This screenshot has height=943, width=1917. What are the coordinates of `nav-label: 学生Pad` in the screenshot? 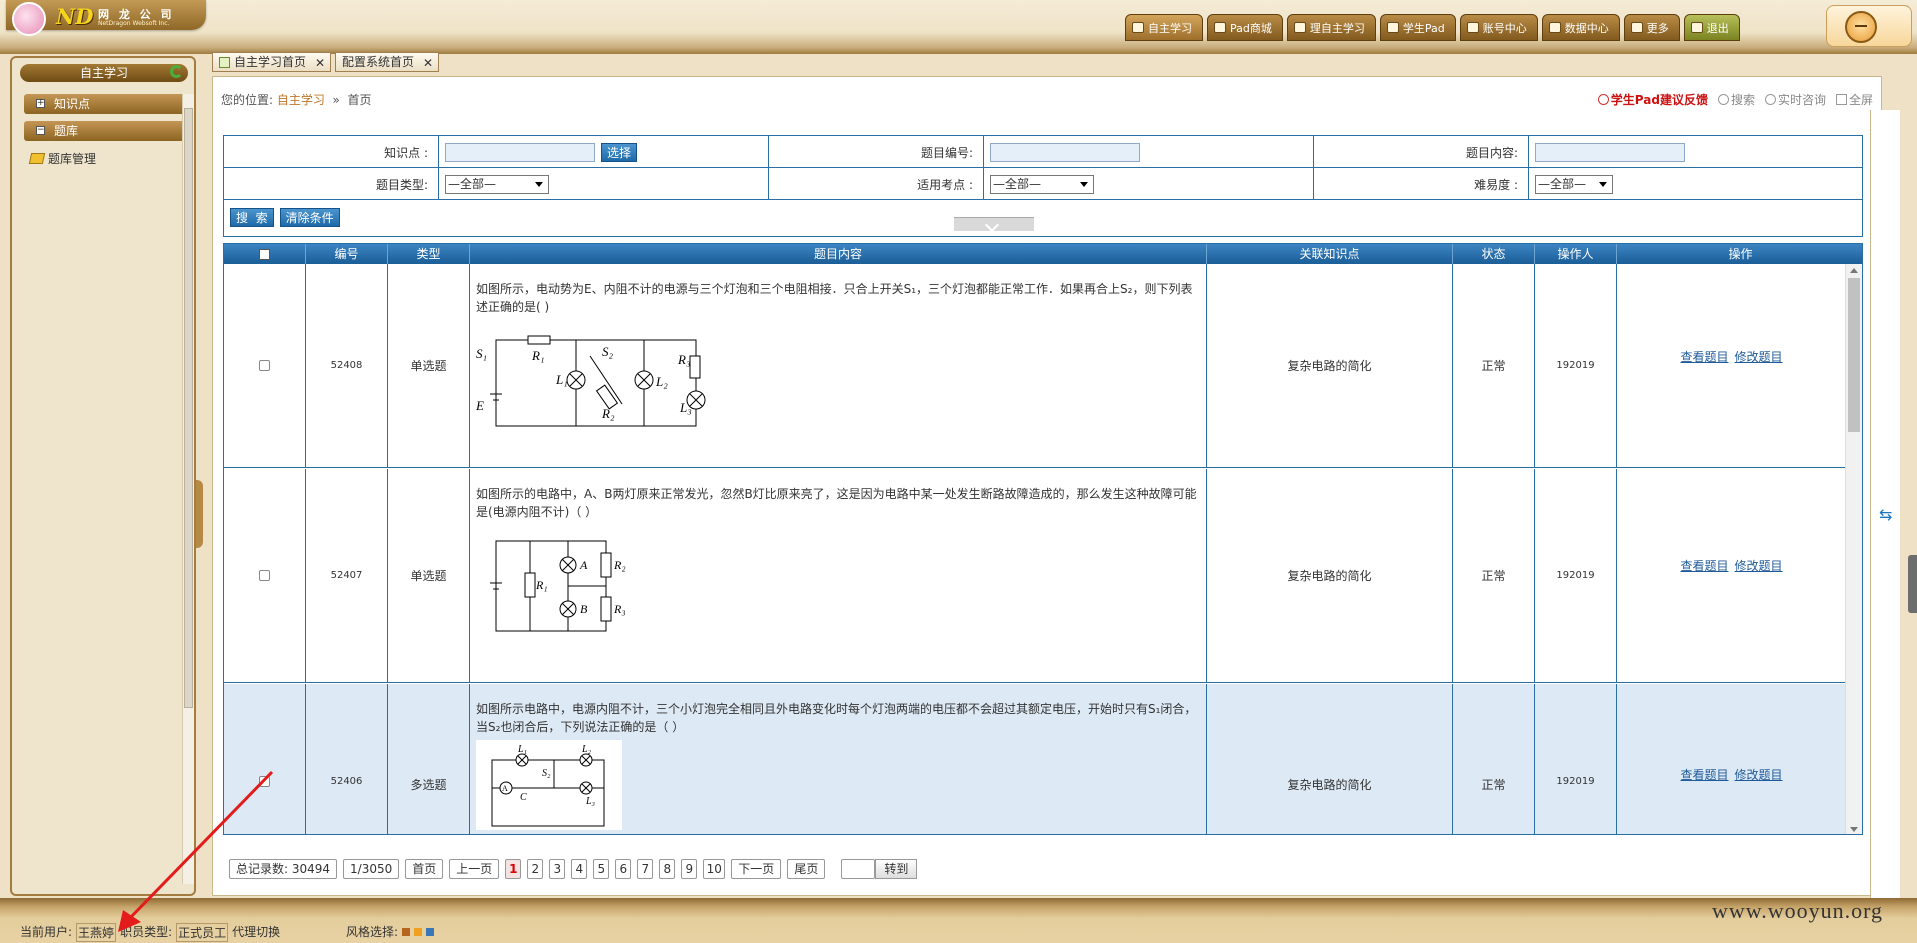 It's located at (1423, 28).